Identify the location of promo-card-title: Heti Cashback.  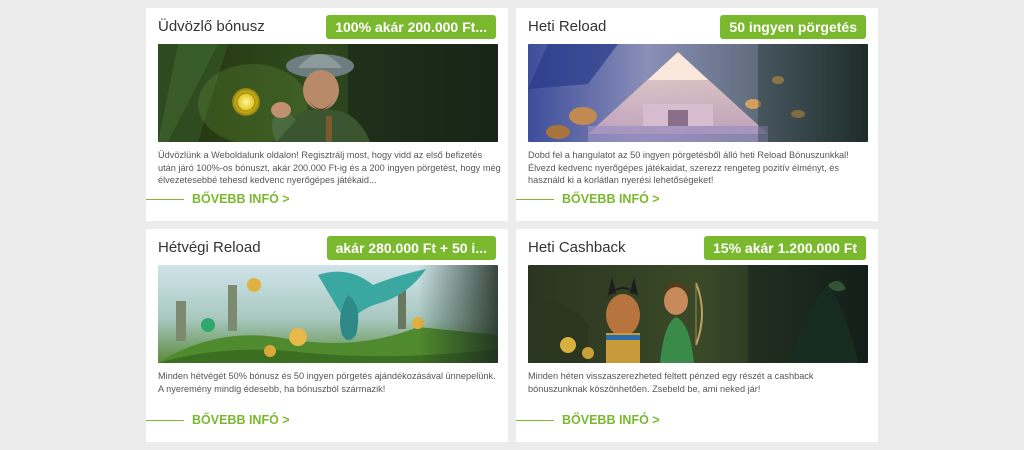
(577, 247).